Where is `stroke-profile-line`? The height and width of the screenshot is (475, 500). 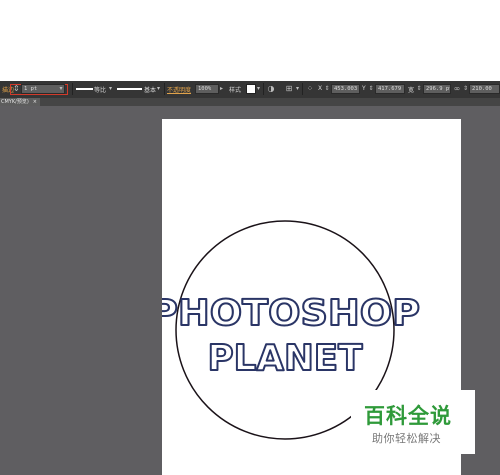 stroke-profile-line is located at coordinates (84, 89).